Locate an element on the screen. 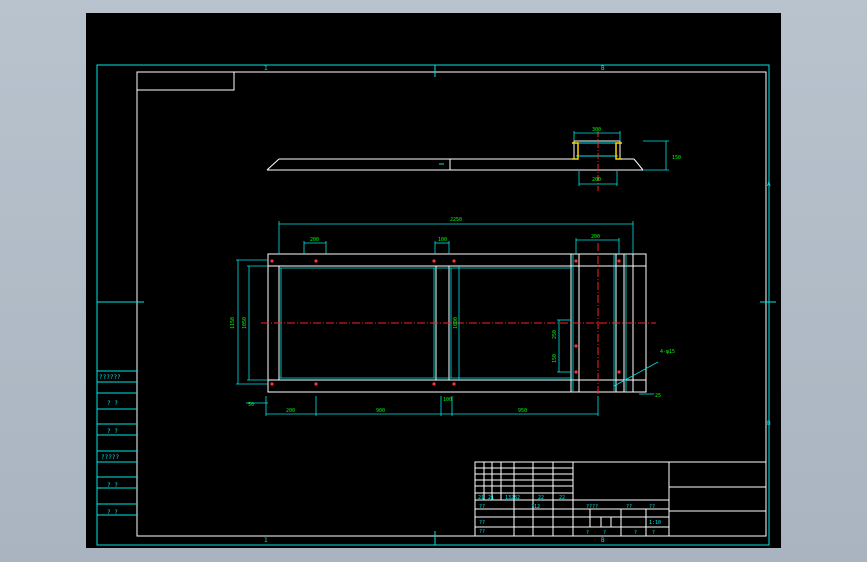 The width and height of the screenshot is (867, 562). svg-text: 900 is located at coordinates (380, 411).